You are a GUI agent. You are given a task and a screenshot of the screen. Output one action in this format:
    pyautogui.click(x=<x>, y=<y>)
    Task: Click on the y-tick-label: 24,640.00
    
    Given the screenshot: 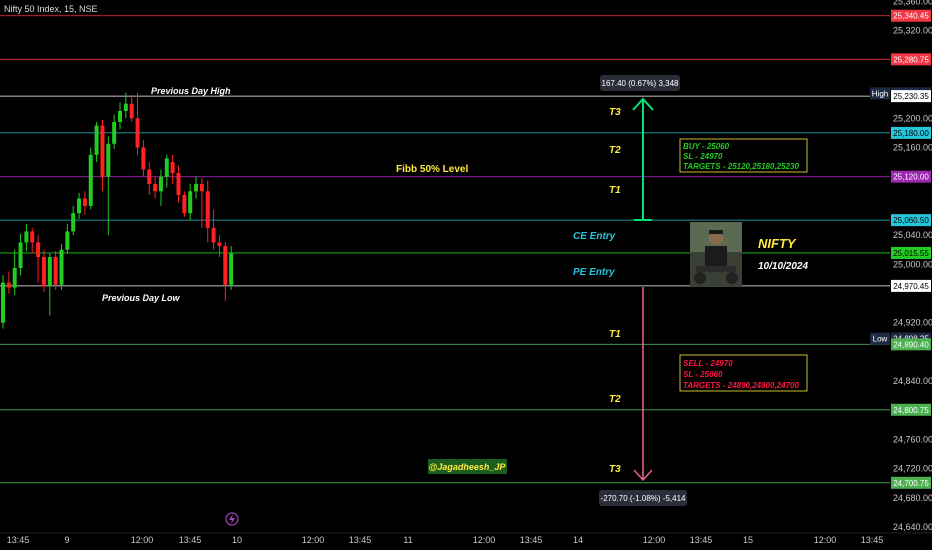 What is the action you would take?
    pyautogui.click(x=912, y=527)
    